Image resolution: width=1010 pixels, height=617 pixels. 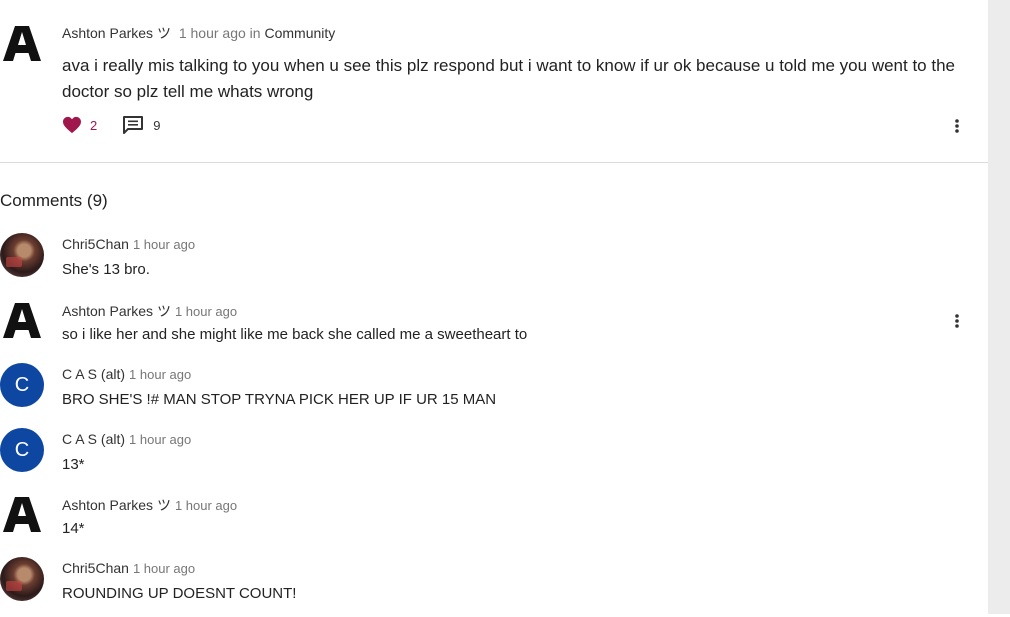 I want to click on post-community-link: Community, so click(x=299, y=33).